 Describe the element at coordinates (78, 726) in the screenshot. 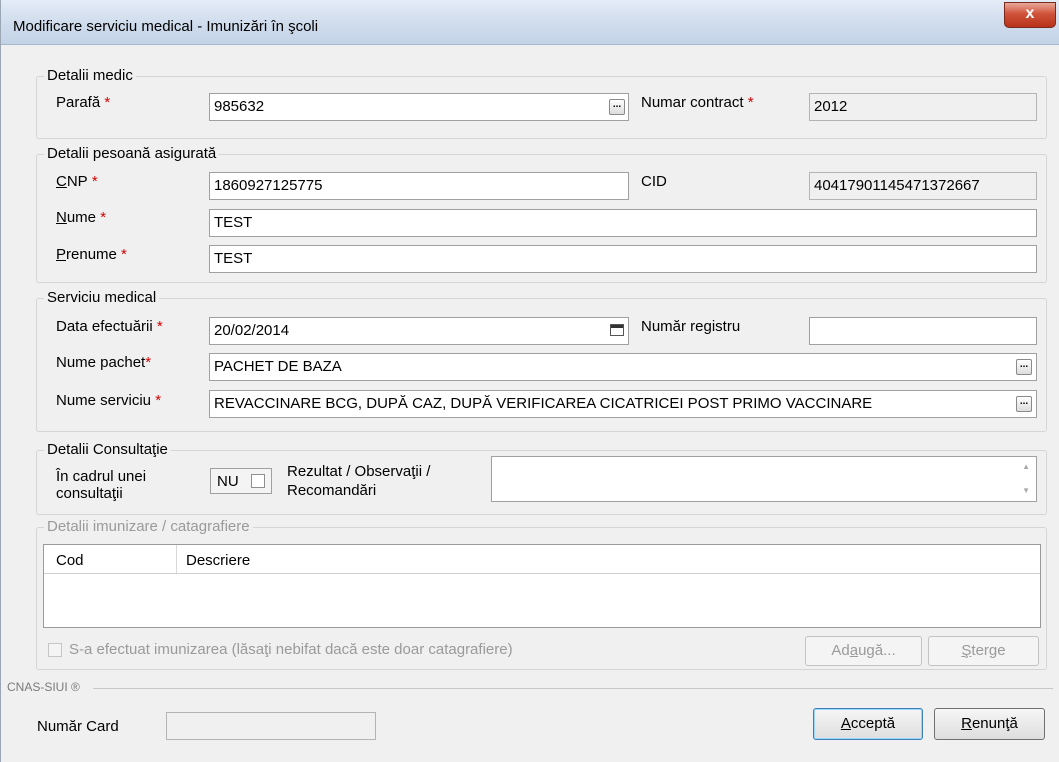

I see `numar-card-label: Număr Card` at that location.